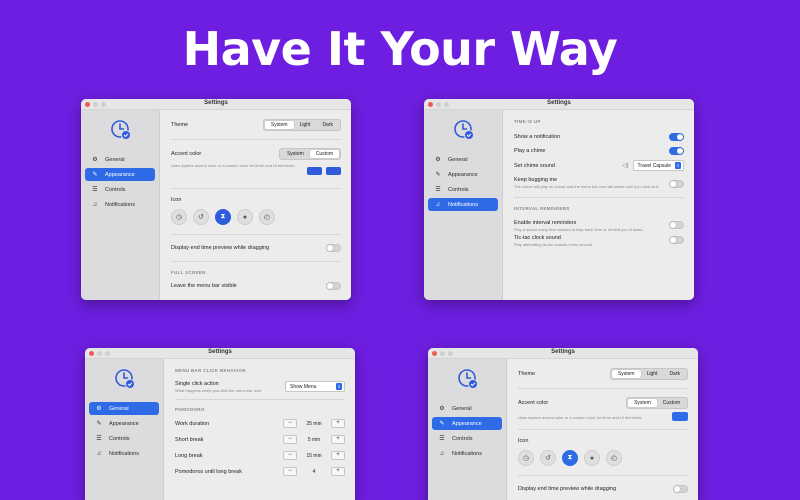 The width and height of the screenshot is (800, 500). What do you see at coordinates (314, 423) in the screenshot?
I see `work-duration-value: 25 min` at bounding box center [314, 423].